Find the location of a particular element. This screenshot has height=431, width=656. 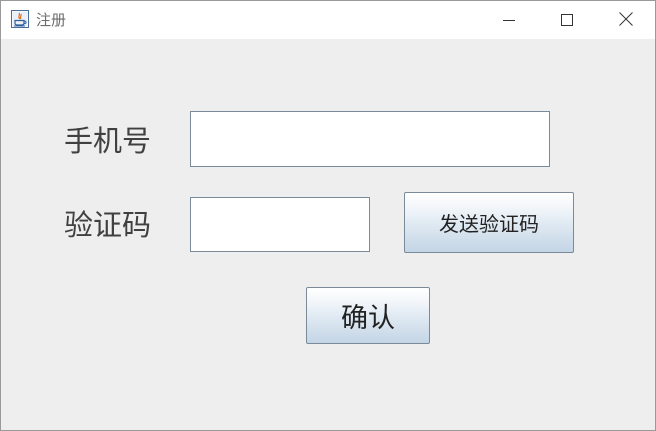

minimize-button is located at coordinates (509, 20).